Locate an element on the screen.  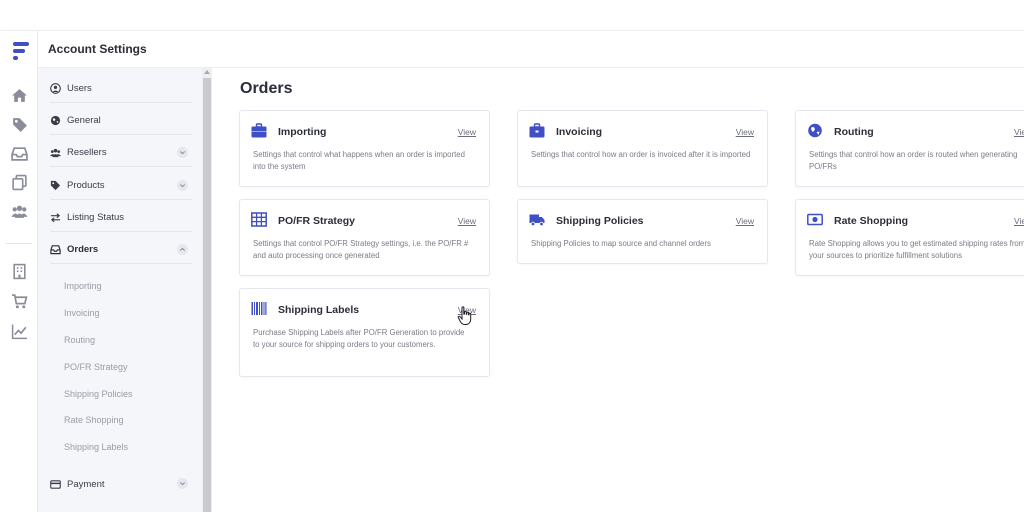
building-icon is located at coordinates (19, 271).